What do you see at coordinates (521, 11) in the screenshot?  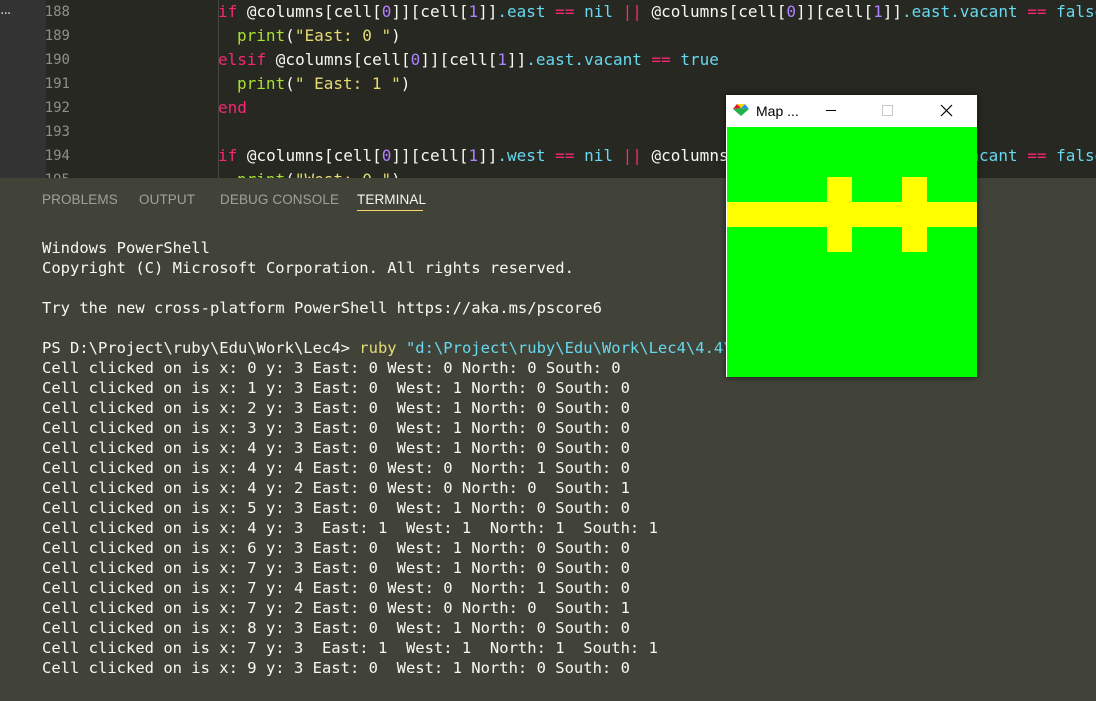 I see `code-token: .east` at bounding box center [521, 11].